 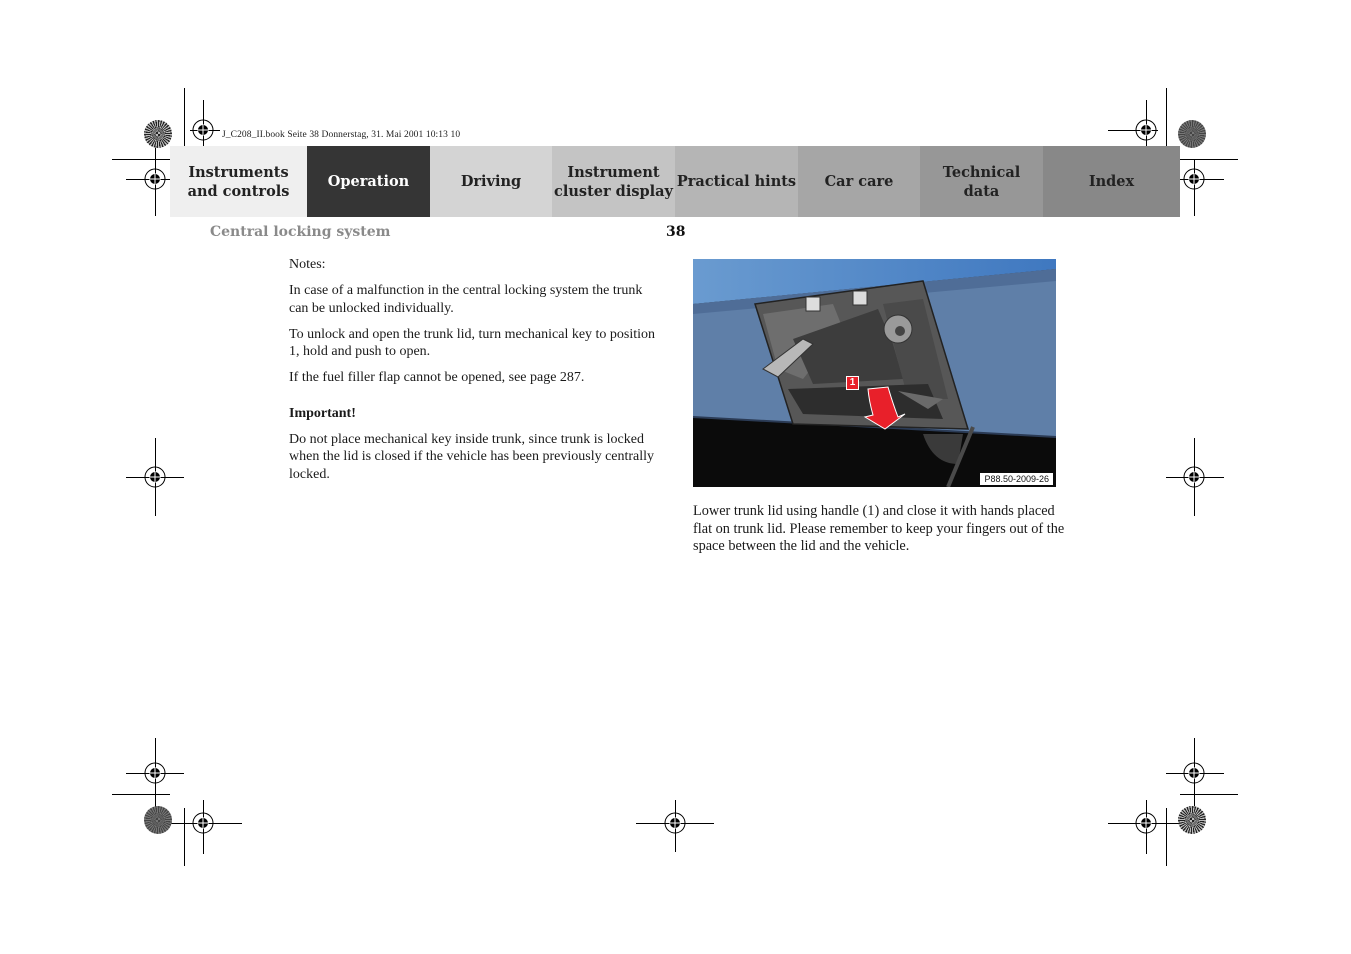 I want to click on tab-car-care: Car care, so click(x=859, y=181).